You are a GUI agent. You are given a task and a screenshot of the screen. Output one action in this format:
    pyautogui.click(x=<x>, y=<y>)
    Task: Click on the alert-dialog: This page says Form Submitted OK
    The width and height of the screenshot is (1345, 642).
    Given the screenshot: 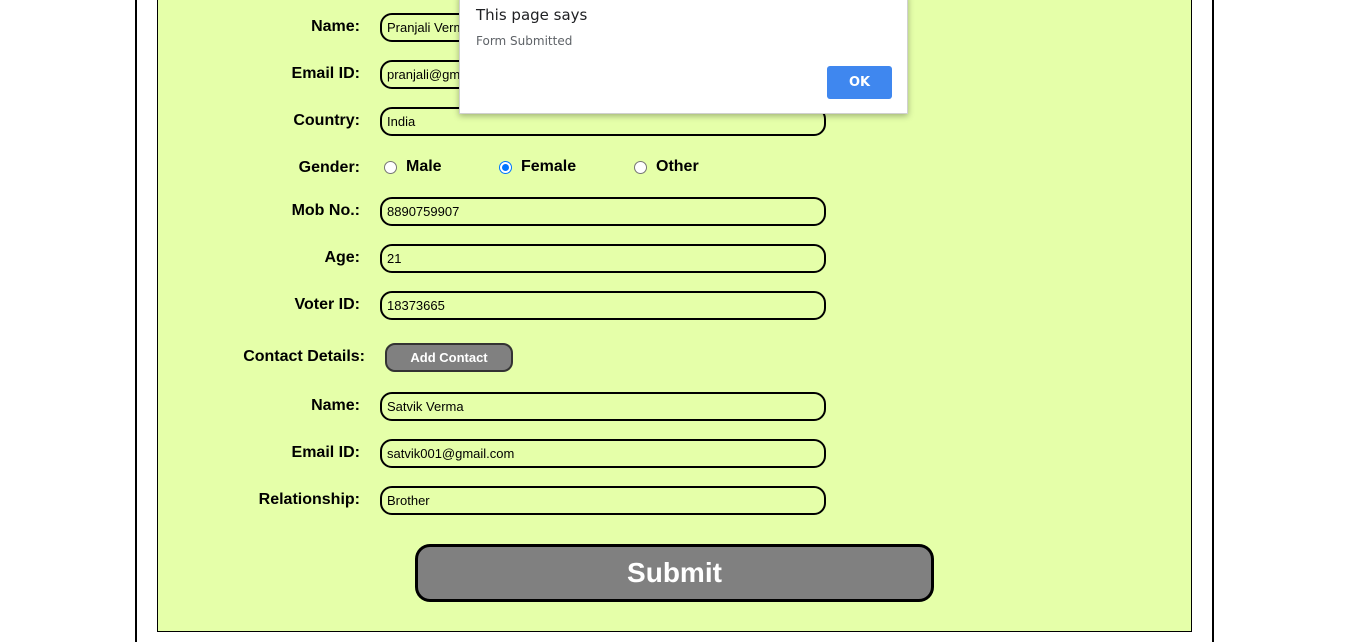 What is the action you would take?
    pyautogui.click(x=683, y=57)
    